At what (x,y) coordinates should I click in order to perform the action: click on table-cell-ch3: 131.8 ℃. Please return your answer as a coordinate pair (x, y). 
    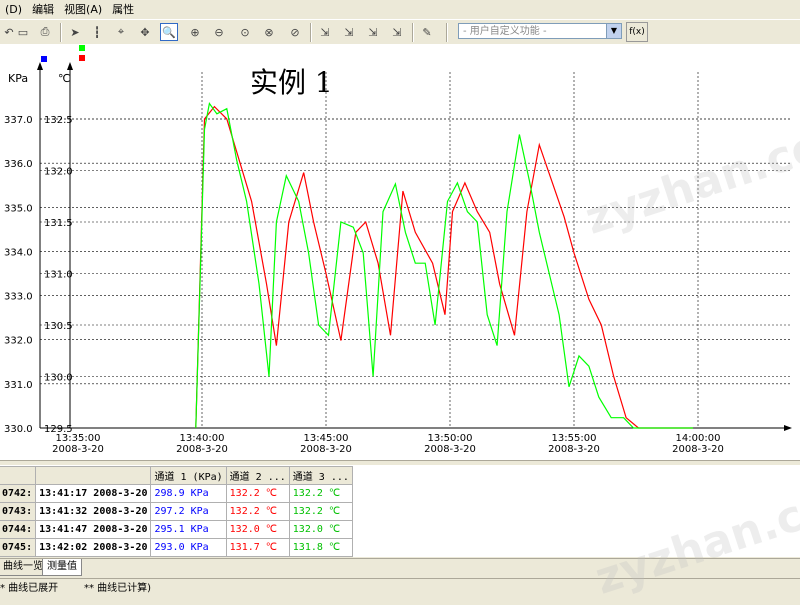
    Looking at the image, I should click on (320, 547).